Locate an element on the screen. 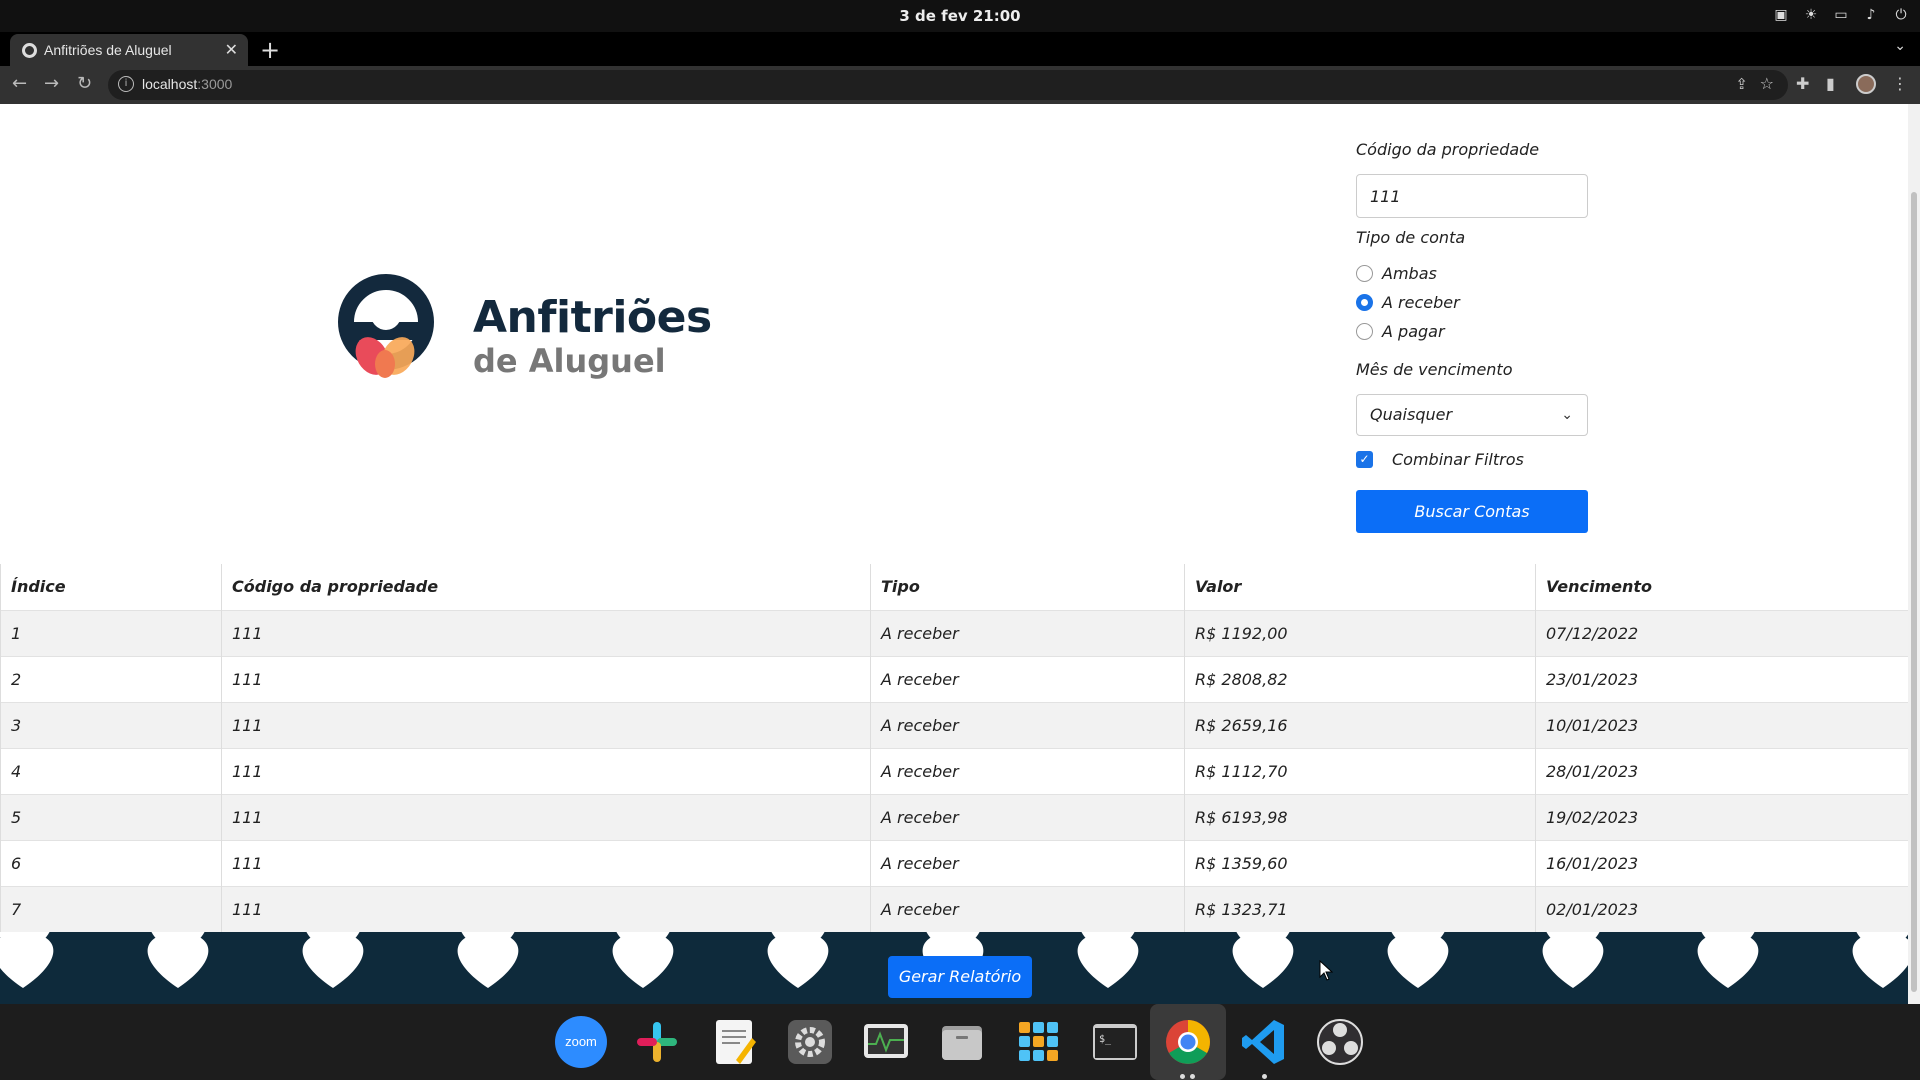 The height and width of the screenshot is (1080, 1920). checkbox-checked-icon: ✓ is located at coordinates (1364, 459).